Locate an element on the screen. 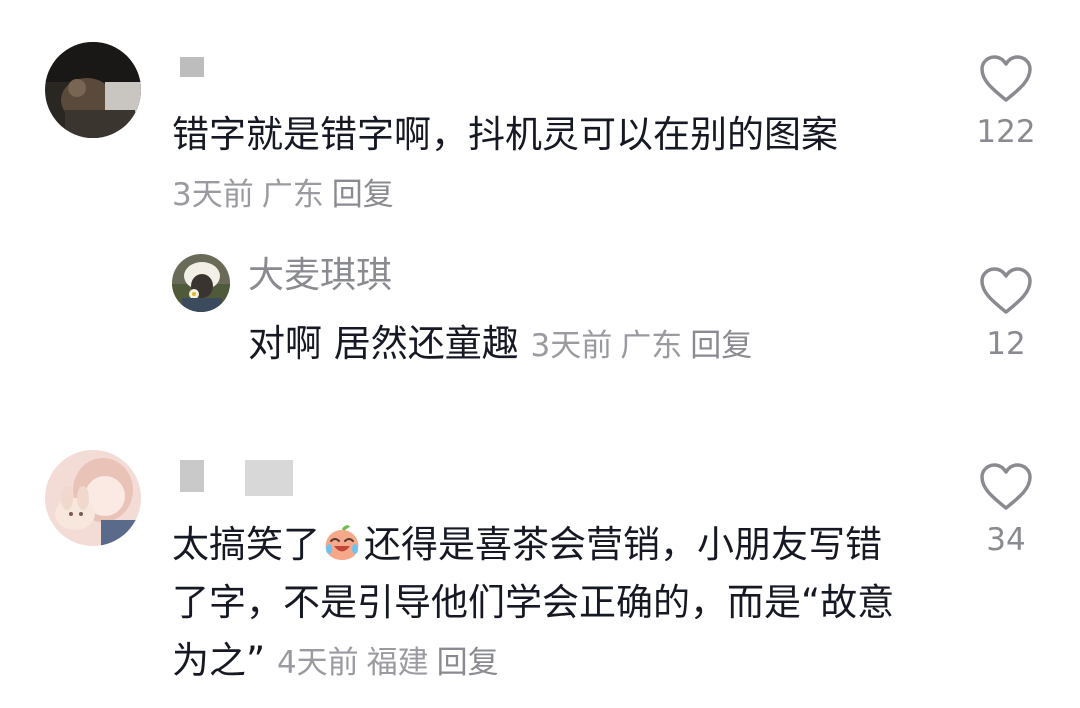 The width and height of the screenshot is (1080, 708). comment-meta: 4天前 福建 回复 is located at coordinates (392, 663).